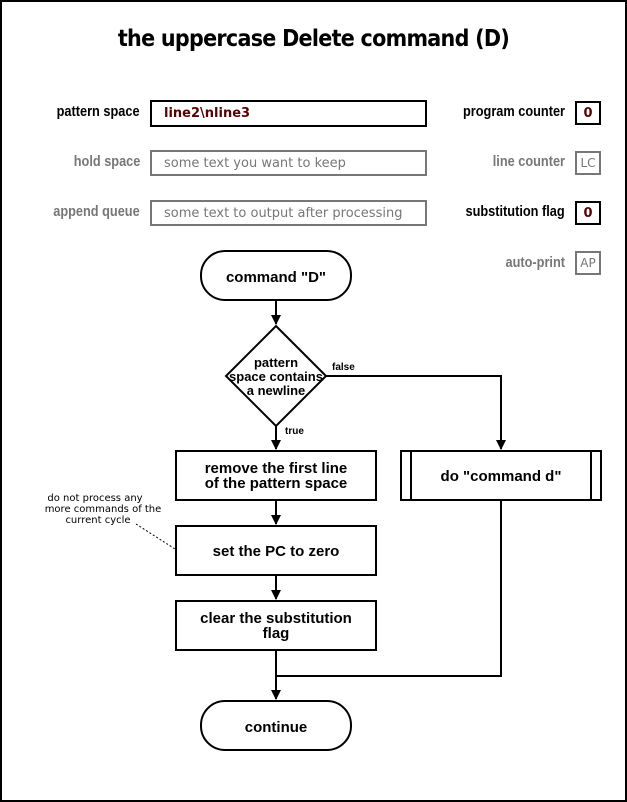  Describe the element at coordinates (276, 633) in the screenshot. I see `step-clear-line-2: flag` at that location.